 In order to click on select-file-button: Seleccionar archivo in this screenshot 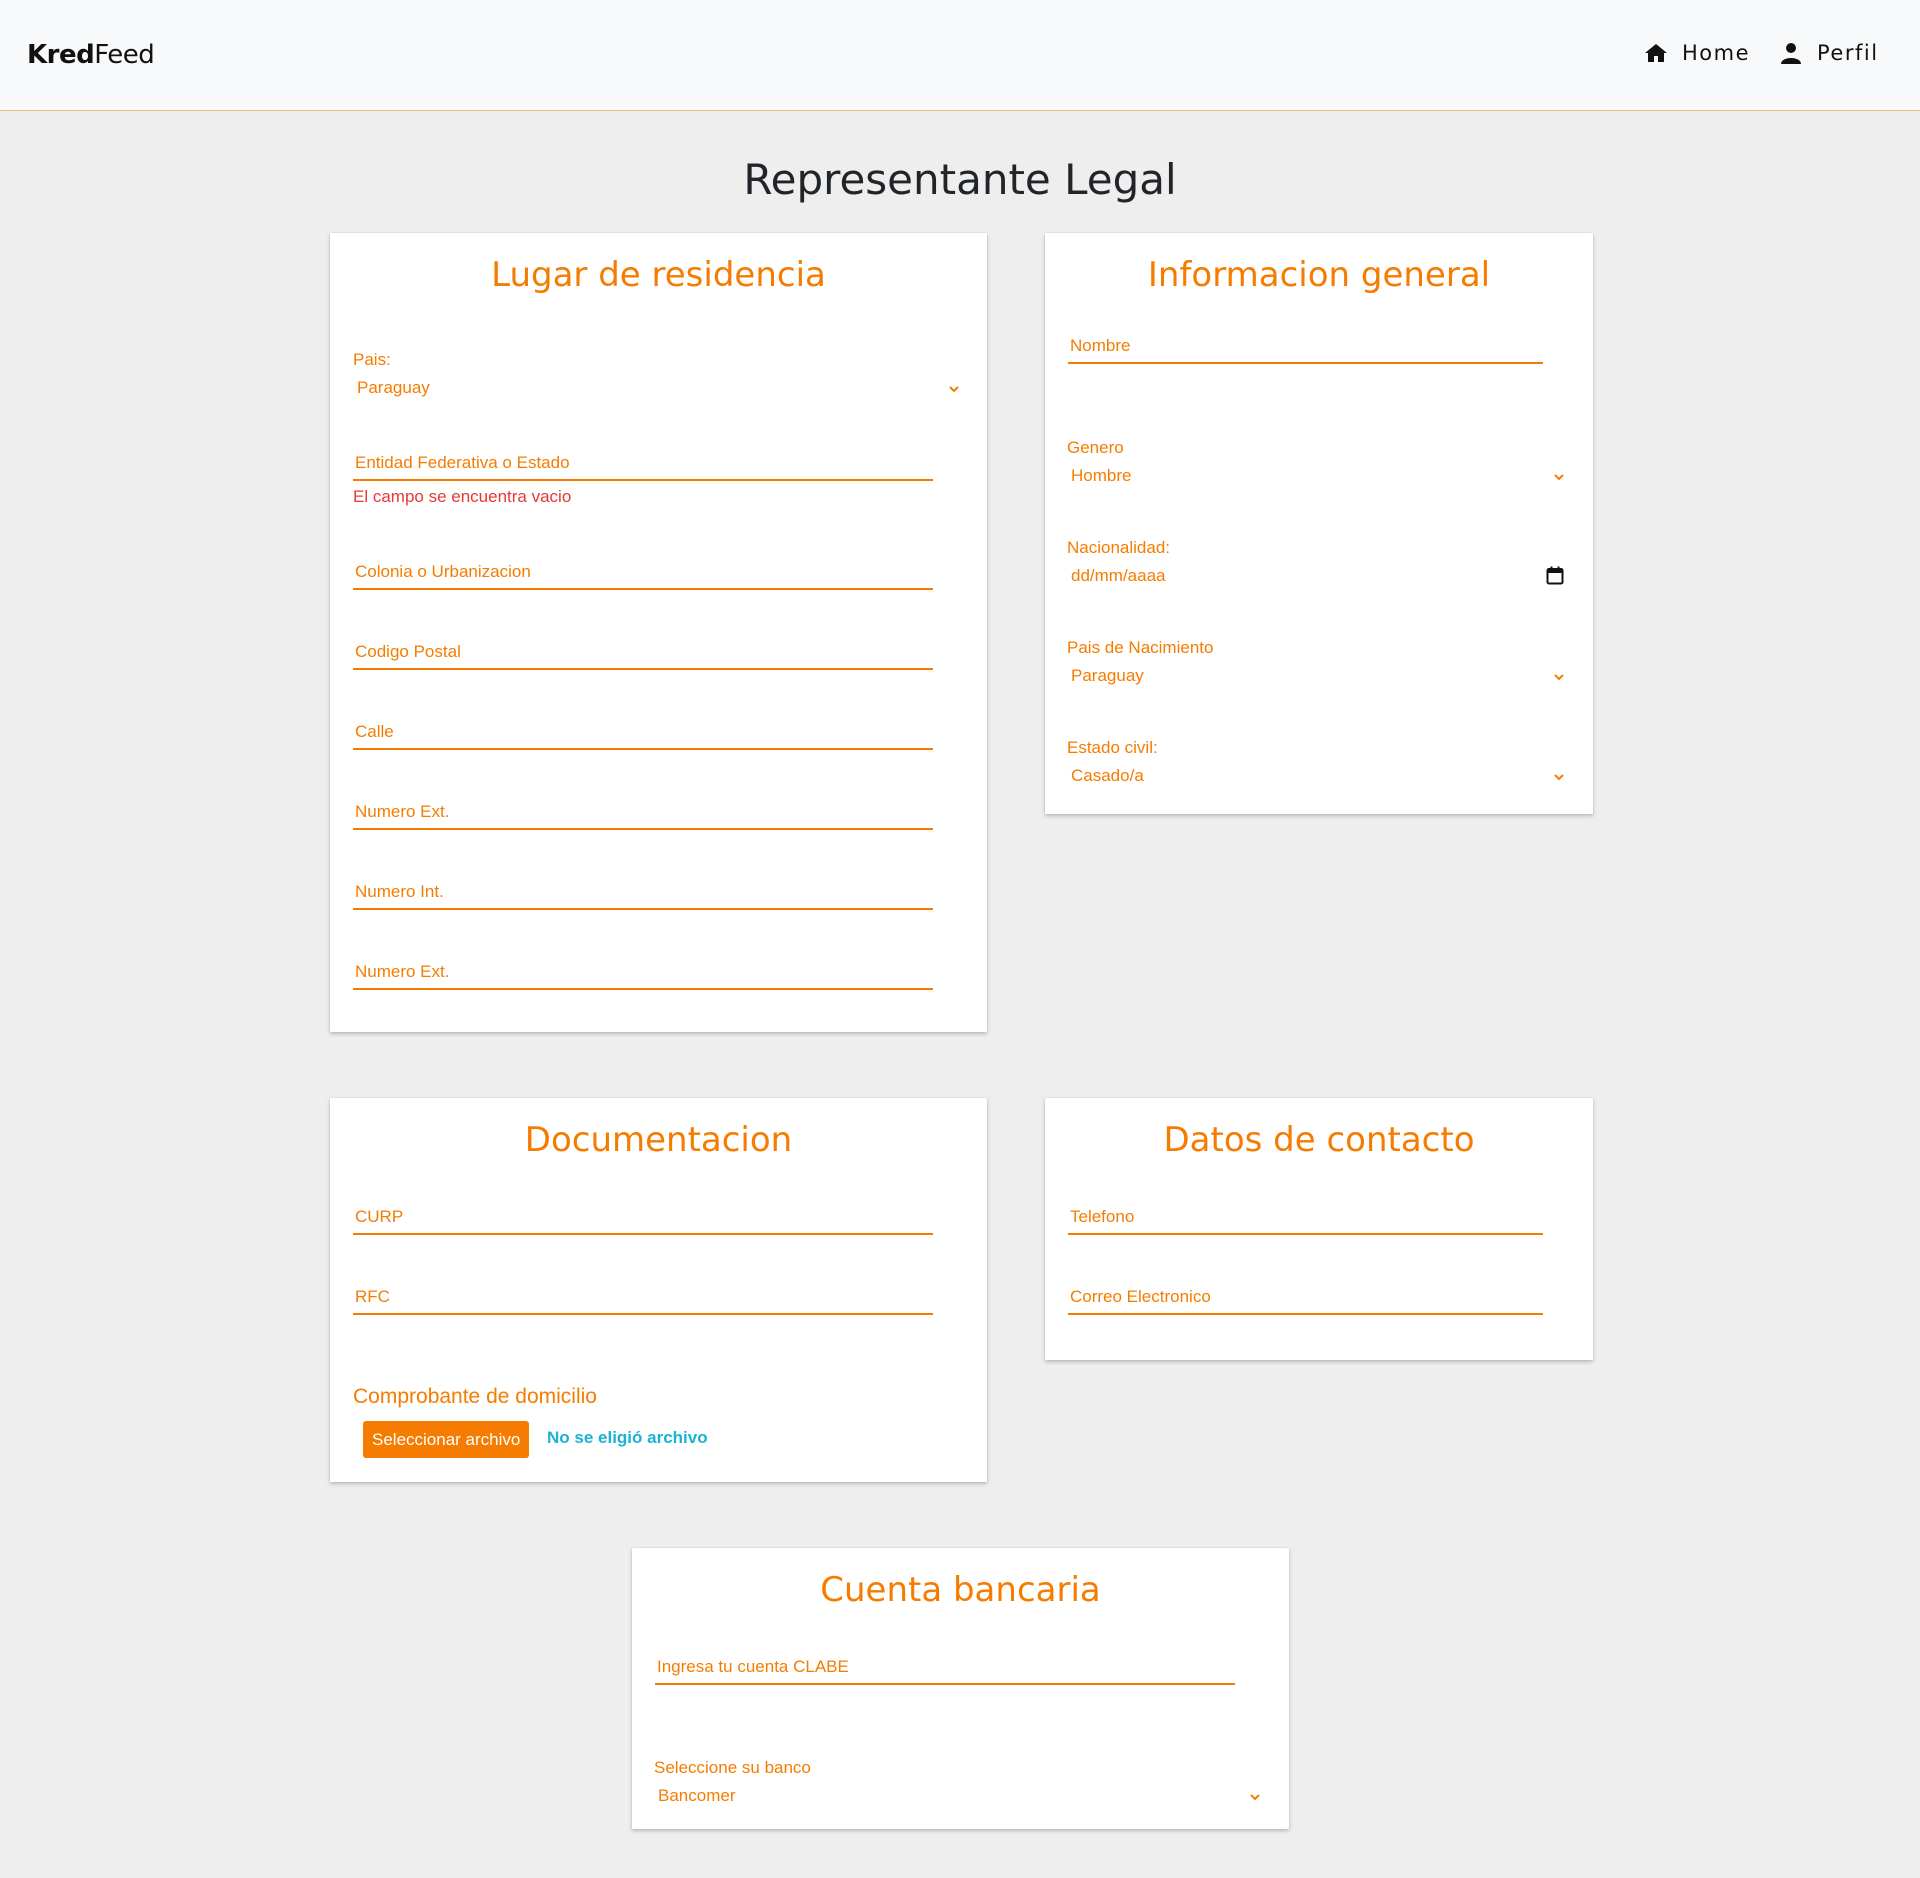, I will do `click(446, 1439)`.